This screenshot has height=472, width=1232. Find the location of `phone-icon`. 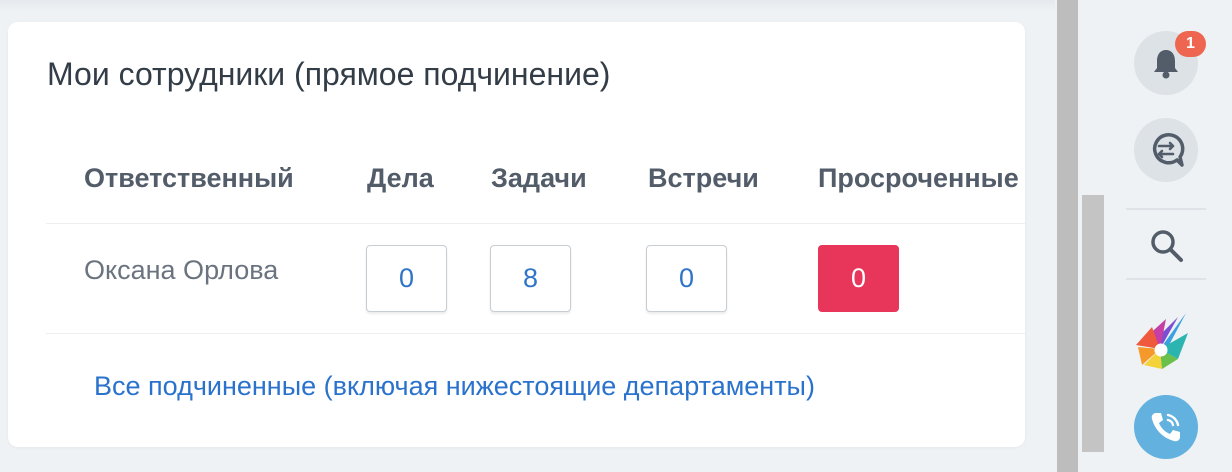

phone-icon is located at coordinates (1165, 427).